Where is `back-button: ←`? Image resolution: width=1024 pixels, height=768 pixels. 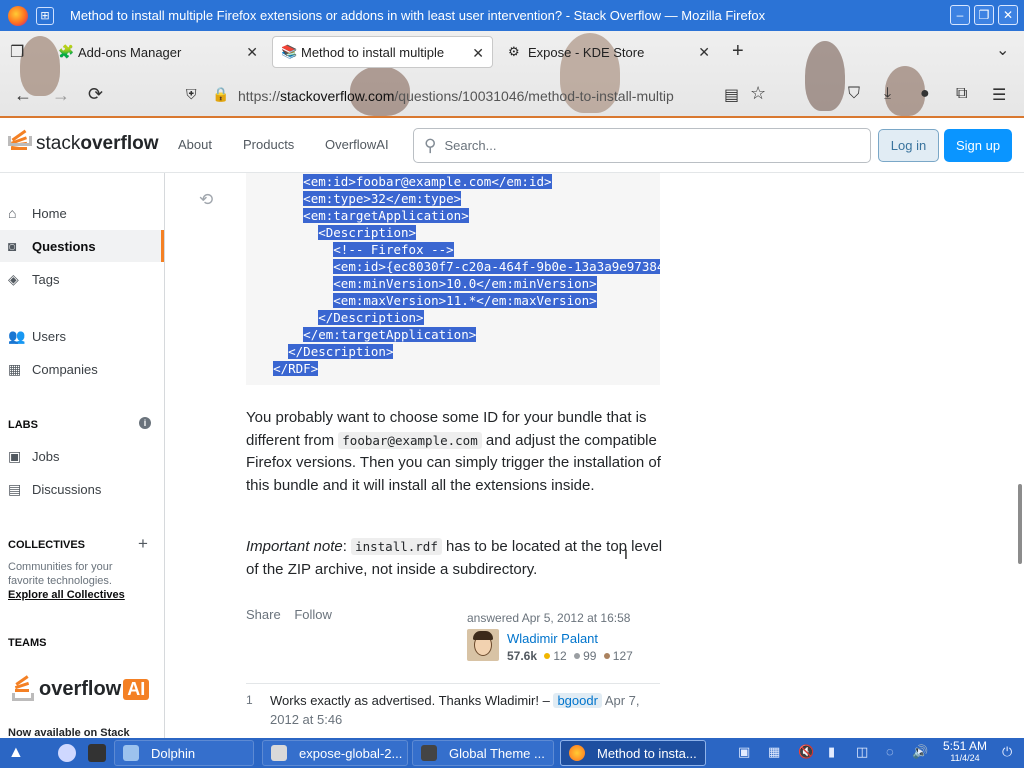
back-button: ← is located at coordinates (23, 95).